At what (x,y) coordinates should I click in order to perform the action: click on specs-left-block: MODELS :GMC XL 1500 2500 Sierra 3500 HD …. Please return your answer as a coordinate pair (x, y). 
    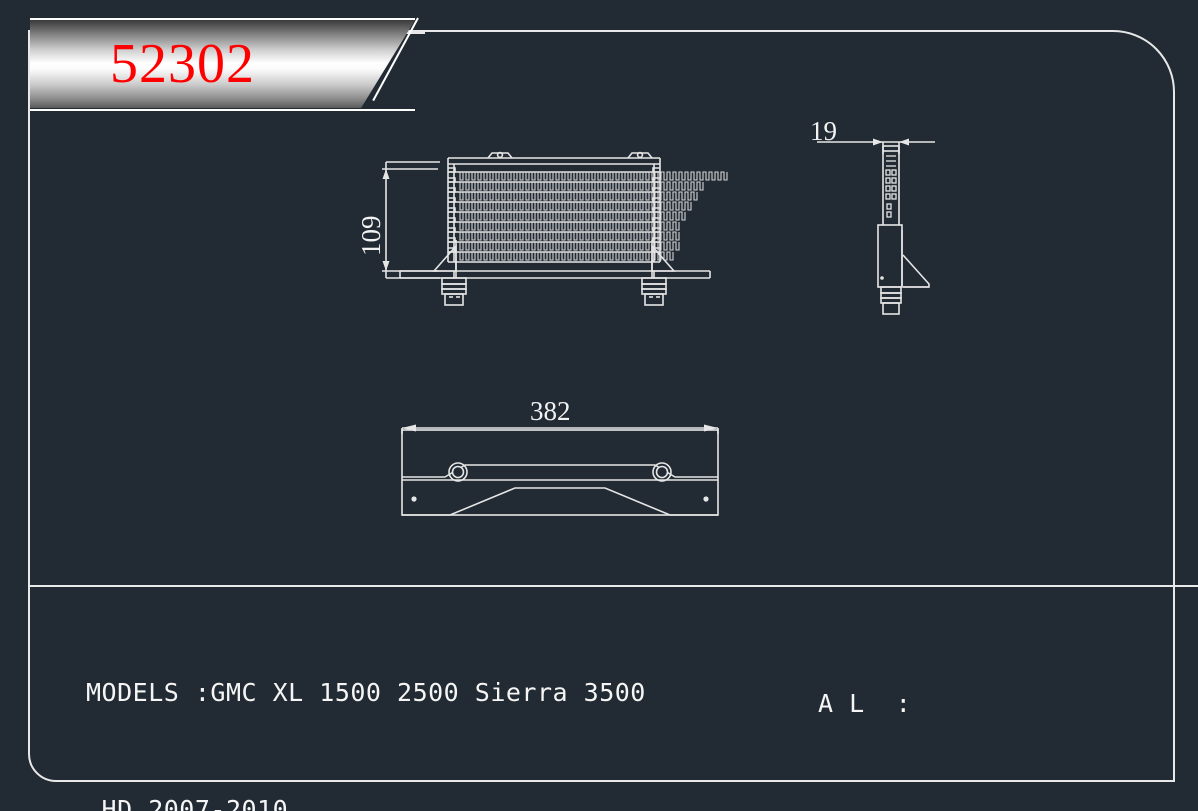
    Looking at the image, I should click on (366, 703).